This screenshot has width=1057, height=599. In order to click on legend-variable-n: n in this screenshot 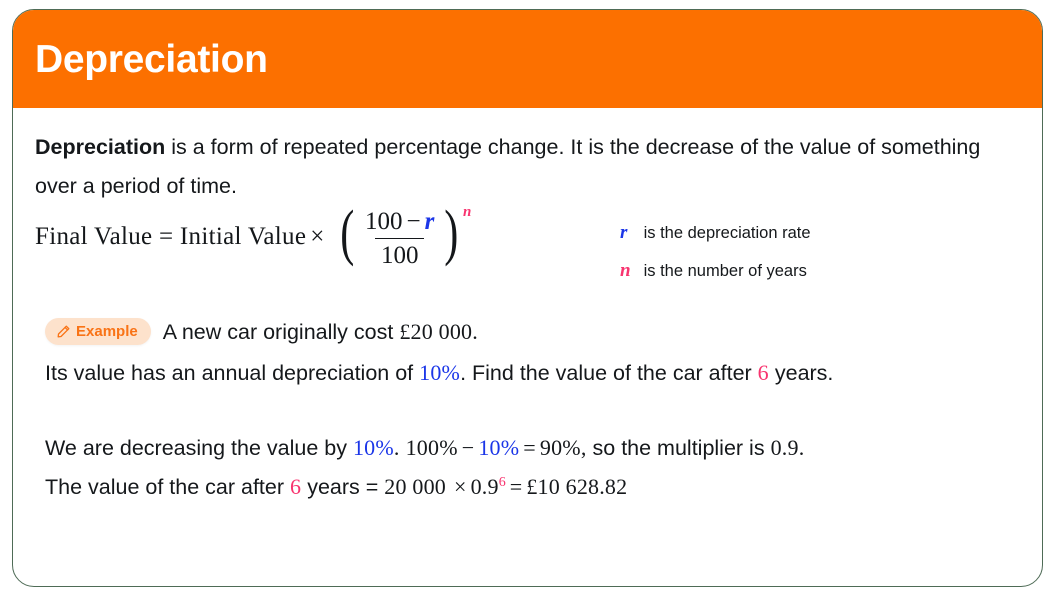, I will do `click(625, 270)`.